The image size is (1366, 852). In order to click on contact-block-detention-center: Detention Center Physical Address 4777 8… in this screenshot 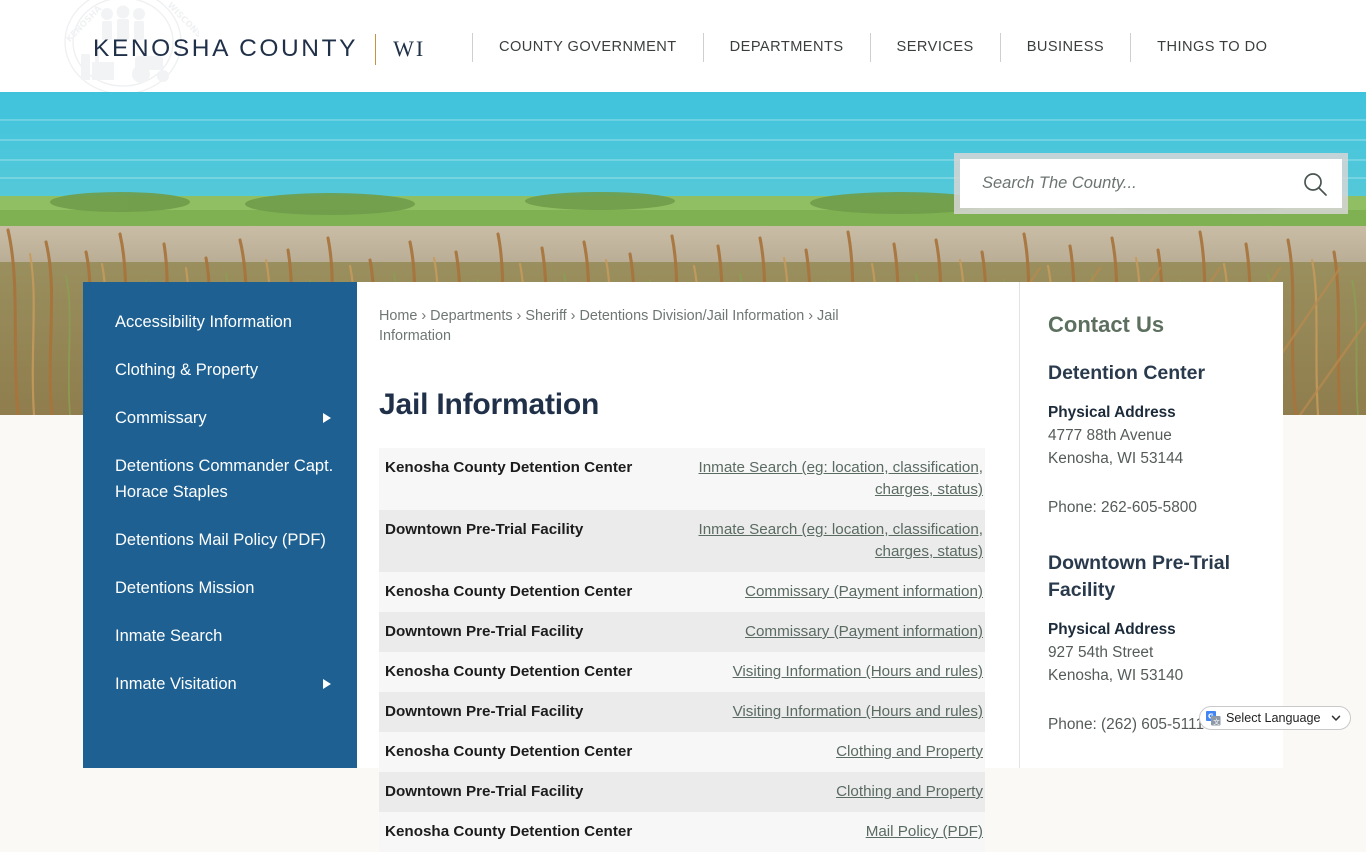, I will do `click(1163, 439)`.